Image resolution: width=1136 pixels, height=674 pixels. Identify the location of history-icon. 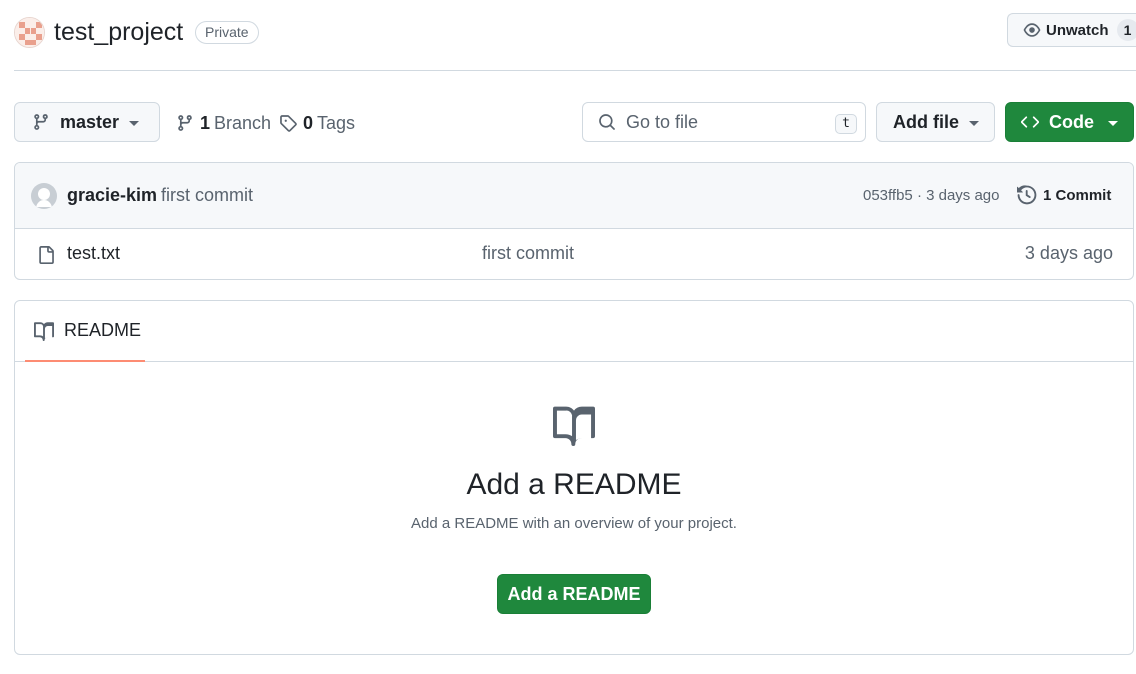
(1027, 195).